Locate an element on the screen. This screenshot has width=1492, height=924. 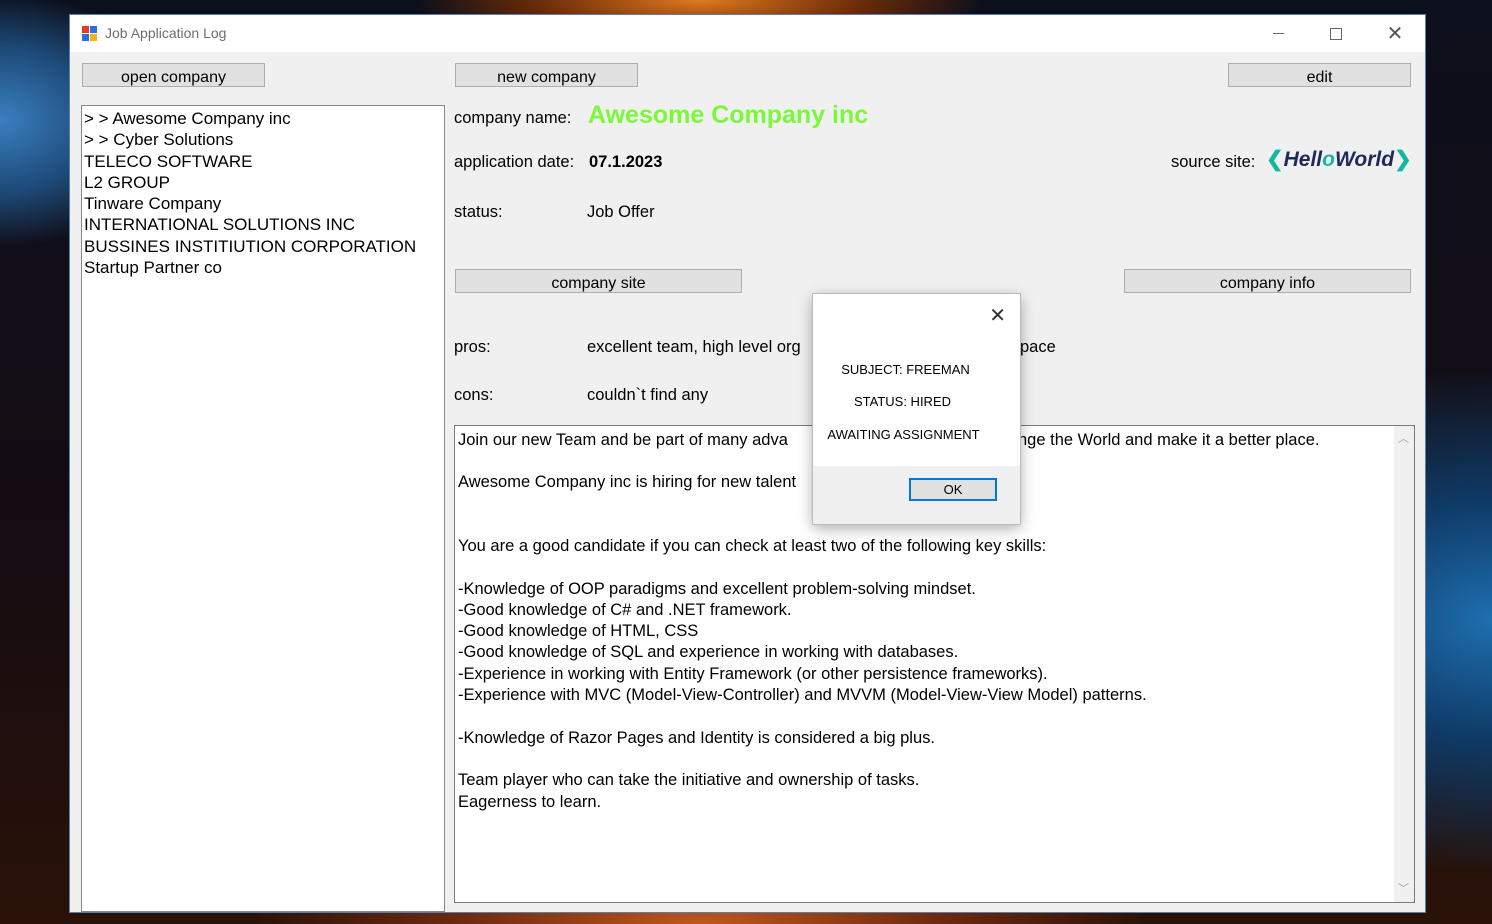
window-title: Job Application Log is located at coordinates (166, 33).